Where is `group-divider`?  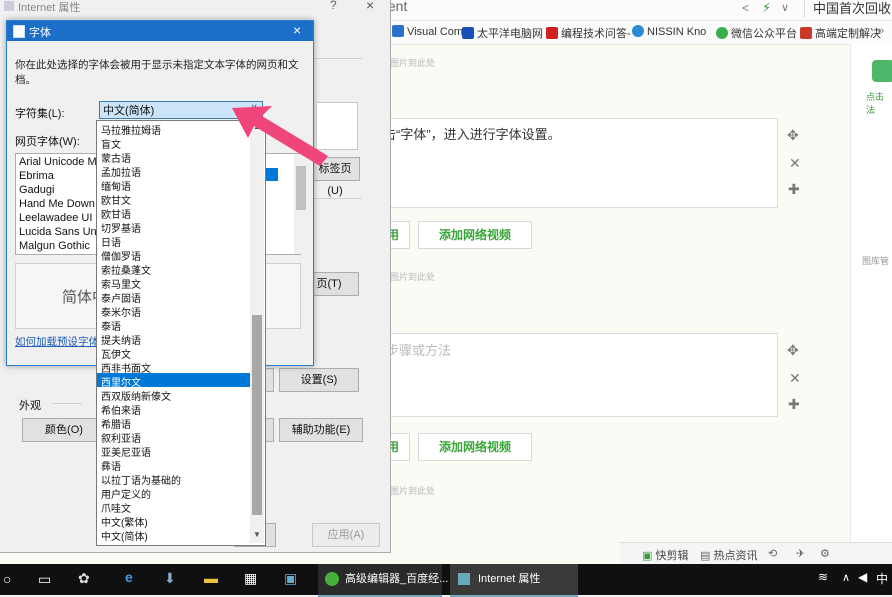
group-divider is located at coordinates (67, 403).